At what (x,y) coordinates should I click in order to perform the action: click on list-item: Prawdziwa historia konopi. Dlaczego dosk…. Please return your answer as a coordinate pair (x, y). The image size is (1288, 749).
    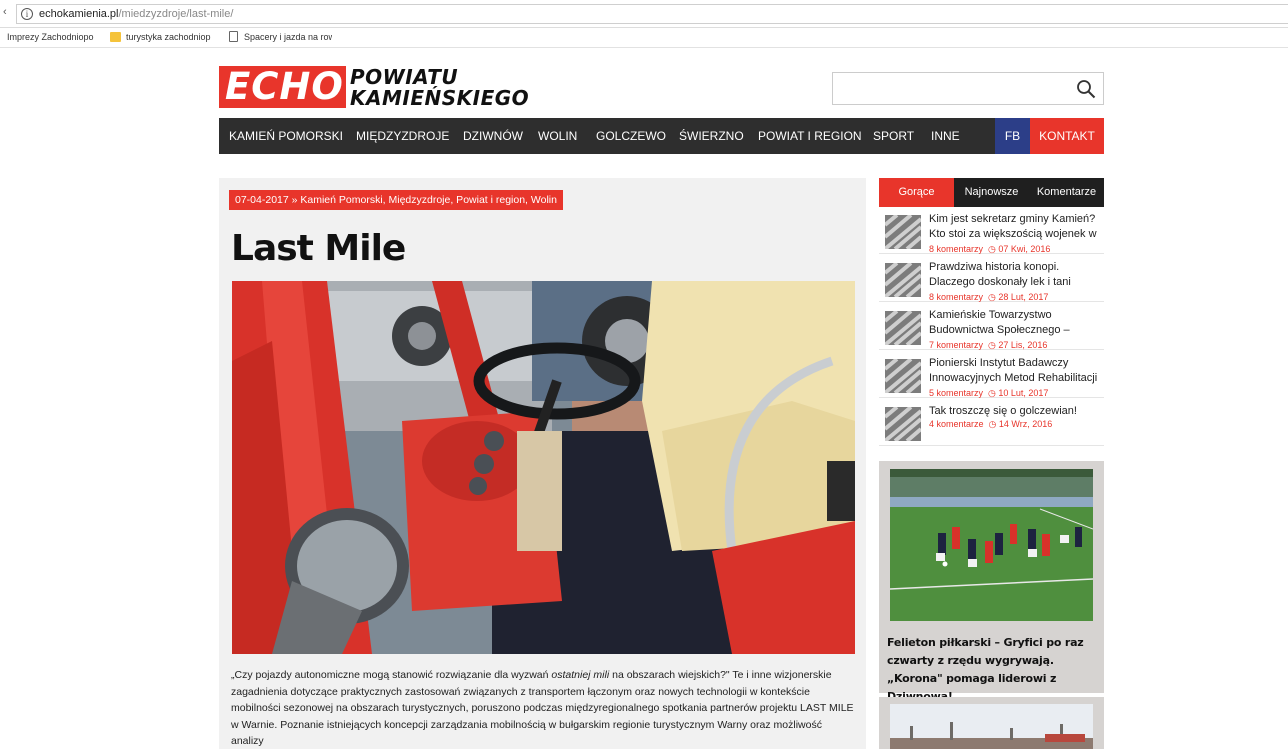
    Looking at the image, I should click on (991, 278).